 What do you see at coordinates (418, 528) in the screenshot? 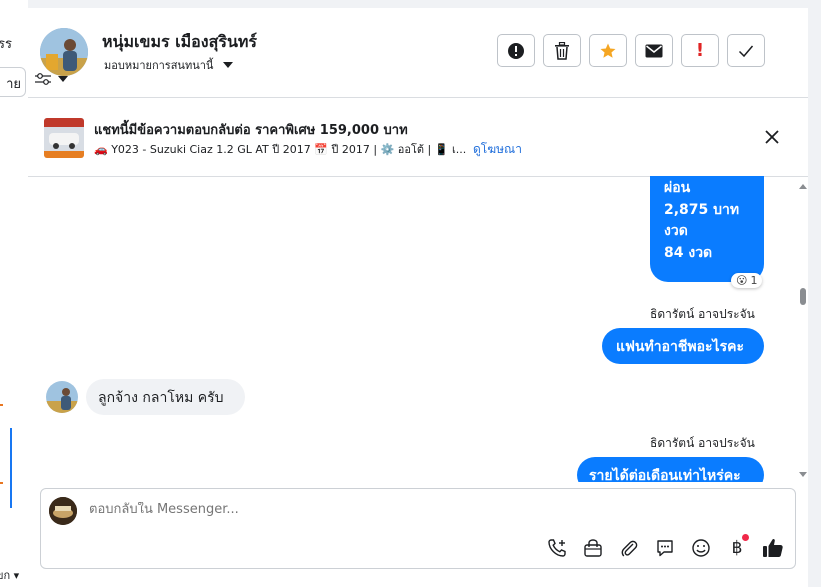
I see `reply-composer: ฿` at bounding box center [418, 528].